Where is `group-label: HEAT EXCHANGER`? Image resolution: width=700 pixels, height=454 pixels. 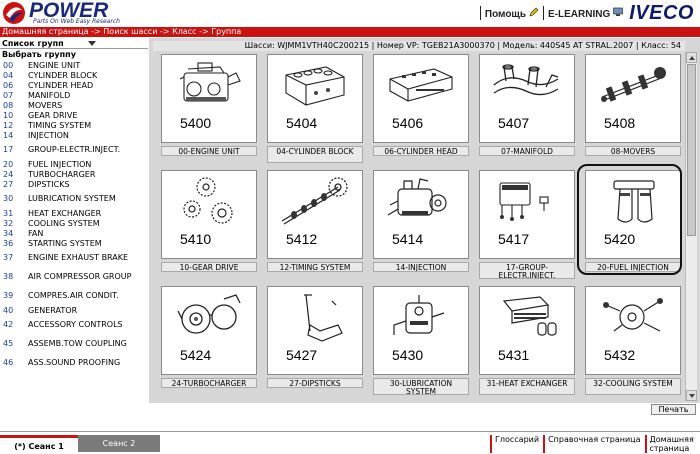 group-label: HEAT EXCHANGER is located at coordinates (65, 213).